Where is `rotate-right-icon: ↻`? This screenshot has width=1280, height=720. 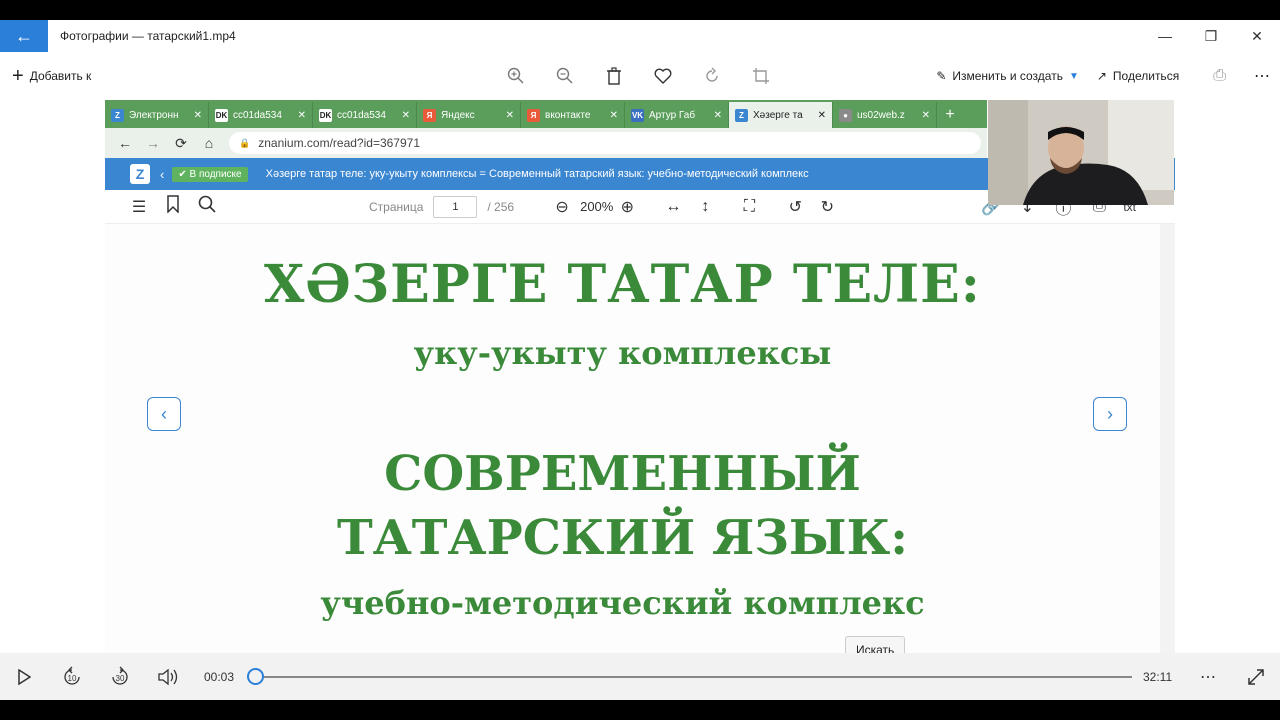
rotate-right-icon: ↻ is located at coordinates (827, 207).